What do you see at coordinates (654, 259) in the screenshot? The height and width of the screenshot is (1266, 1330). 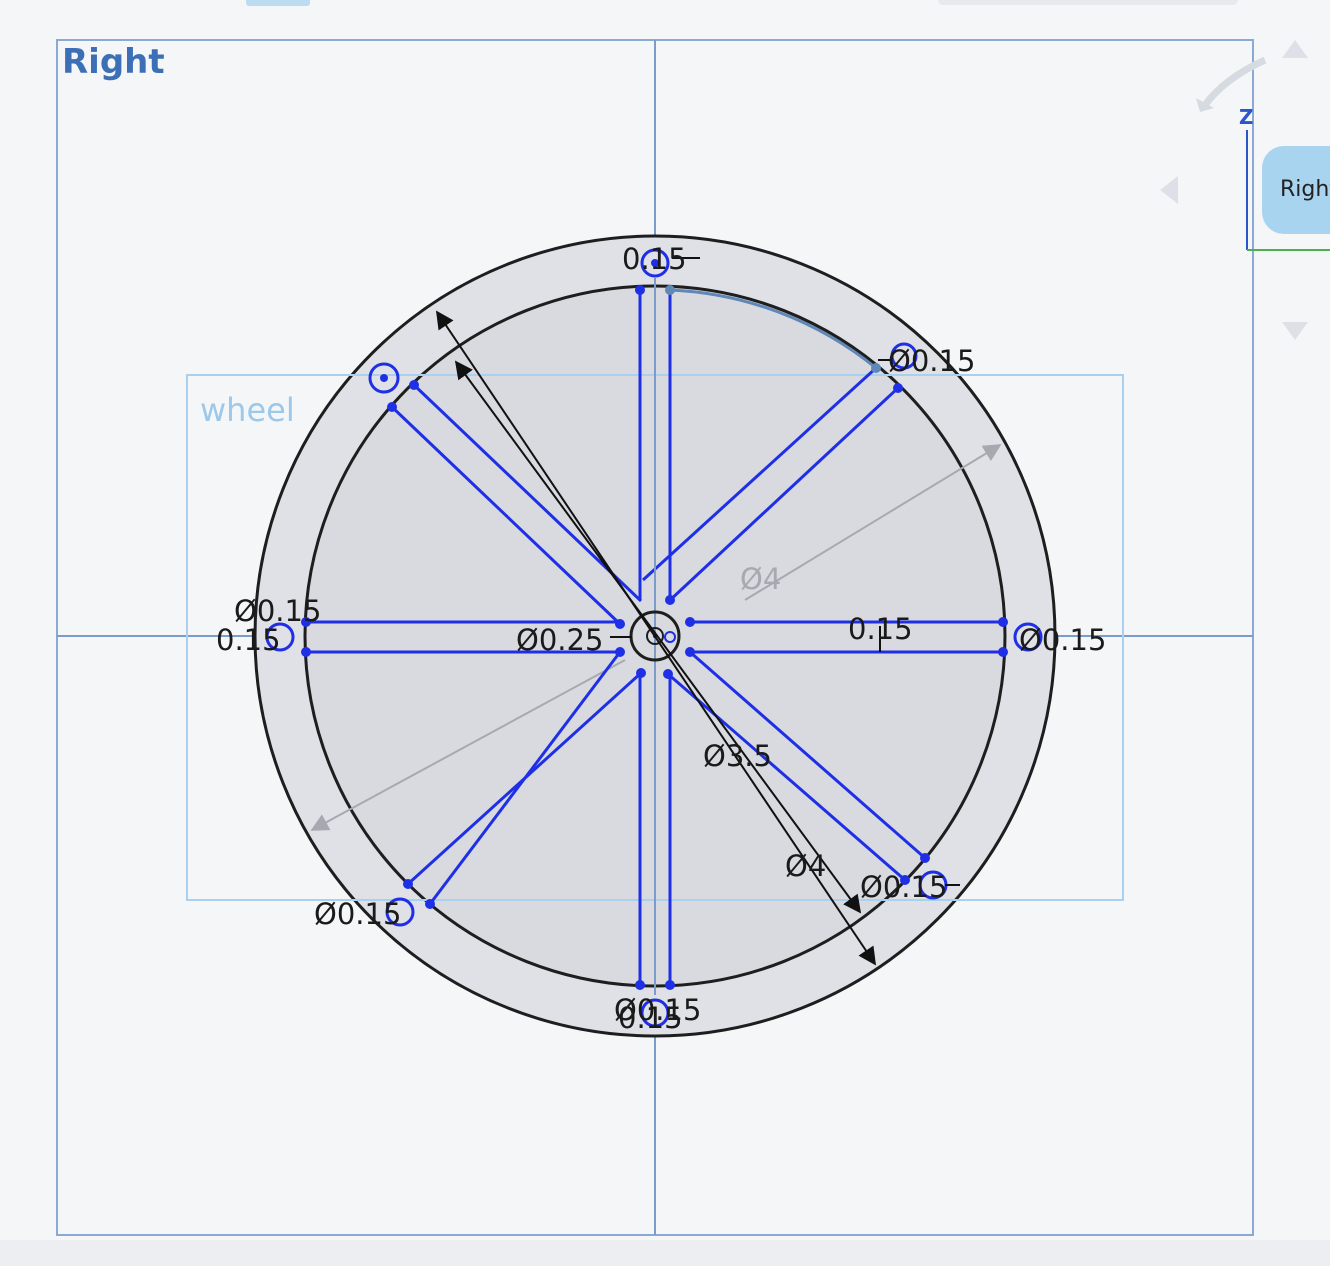 I see `dimension-top-width: 0.15` at bounding box center [654, 259].